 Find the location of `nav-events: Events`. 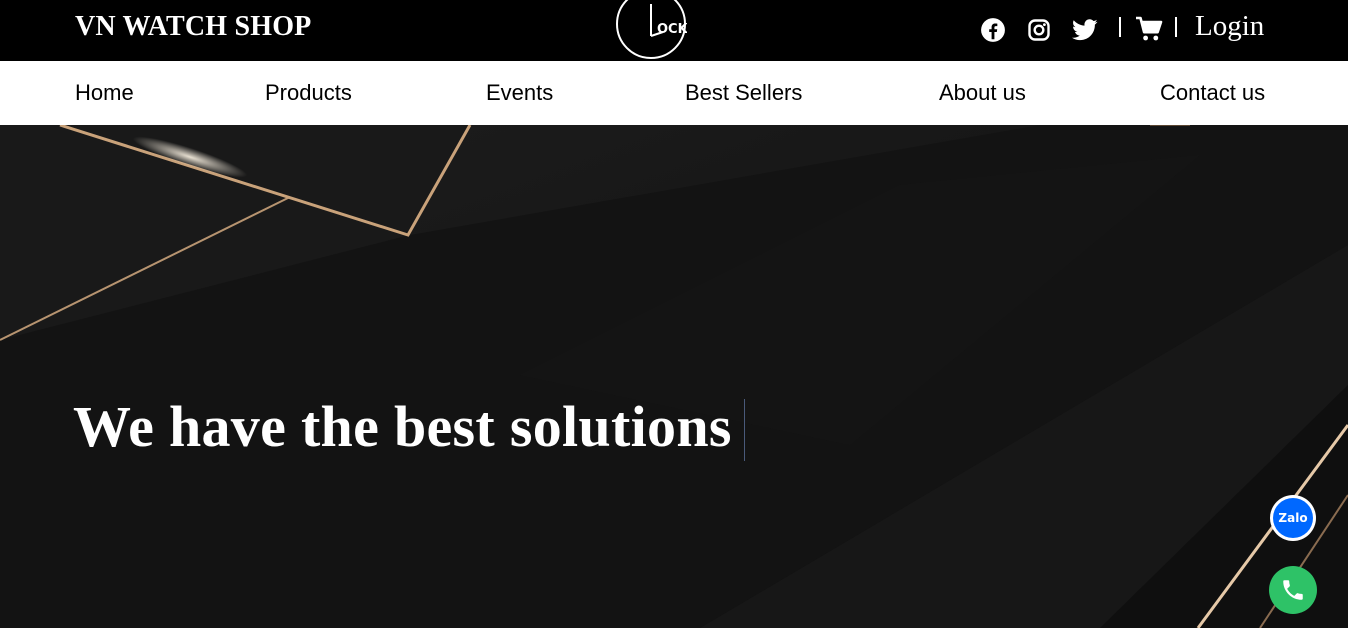

nav-events: Events is located at coordinates (519, 93).